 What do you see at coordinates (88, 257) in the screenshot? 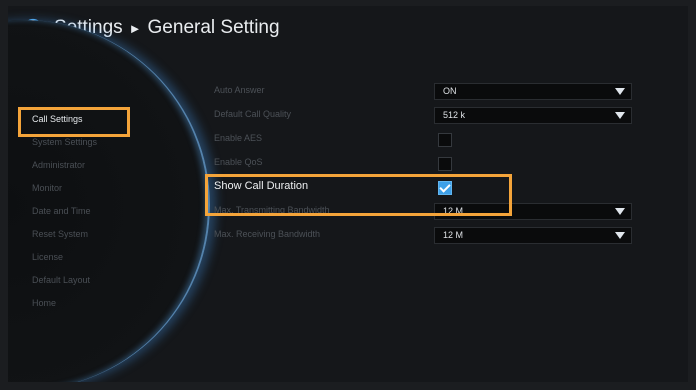
I see `sidebar-item-license: License` at bounding box center [88, 257].